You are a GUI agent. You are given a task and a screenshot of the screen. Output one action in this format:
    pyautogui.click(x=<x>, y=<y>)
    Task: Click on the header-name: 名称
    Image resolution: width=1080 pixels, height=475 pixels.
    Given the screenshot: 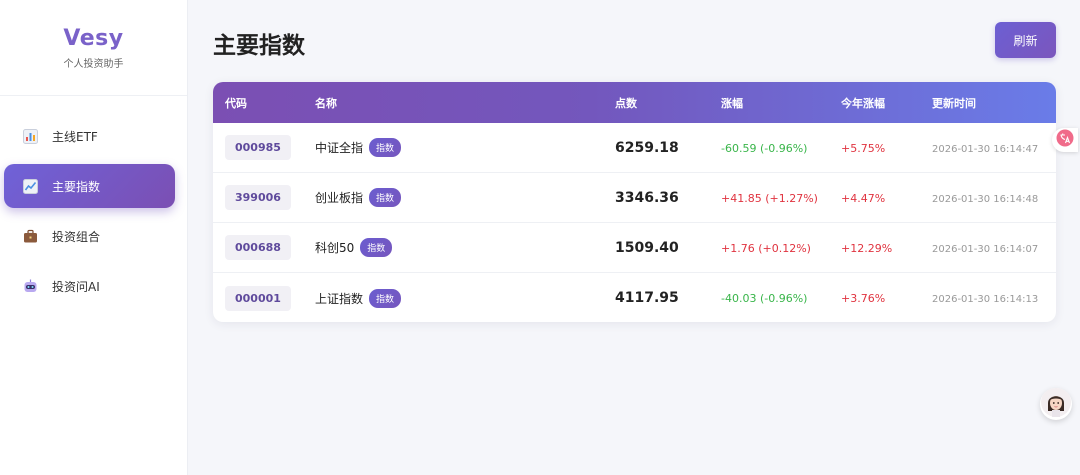 What is the action you would take?
    pyautogui.click(x=326, y=103)
    